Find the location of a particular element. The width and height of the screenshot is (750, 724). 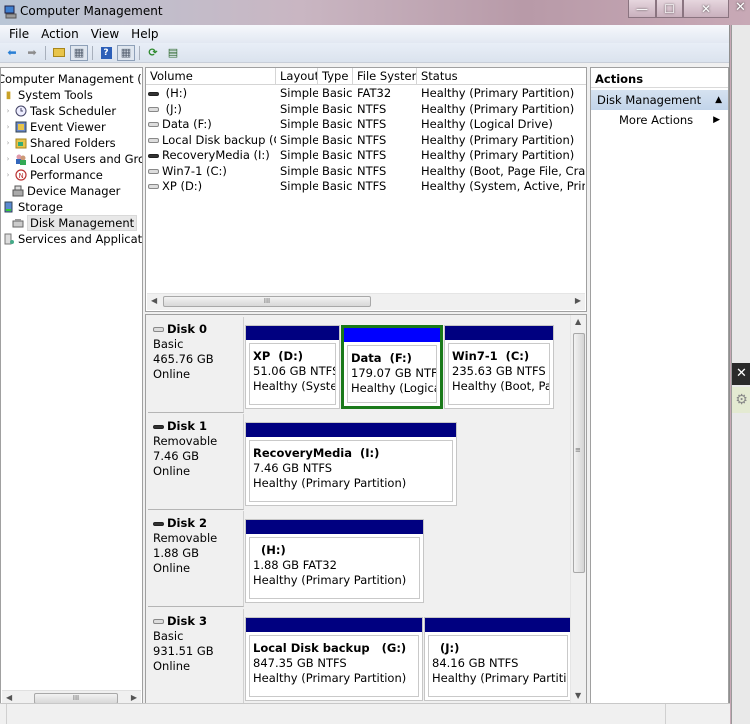

show-hide-action-button: ▦ is located at coordinates (126, 52).